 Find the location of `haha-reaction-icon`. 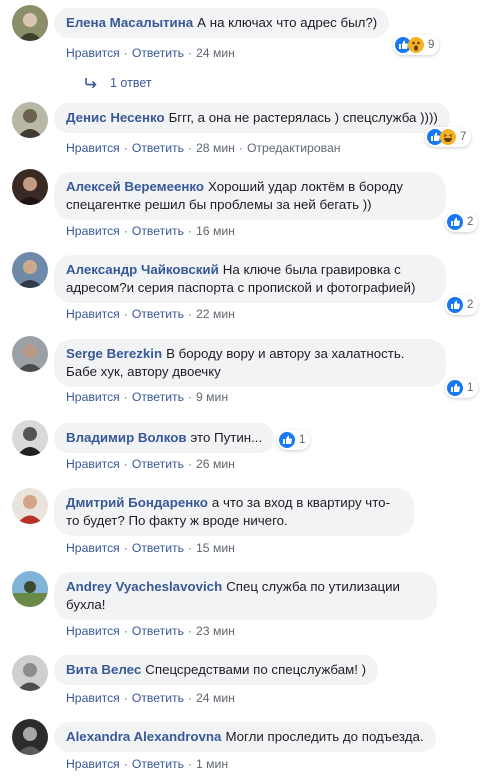

haha-reaction-icon is located at coordinates (448, 137).